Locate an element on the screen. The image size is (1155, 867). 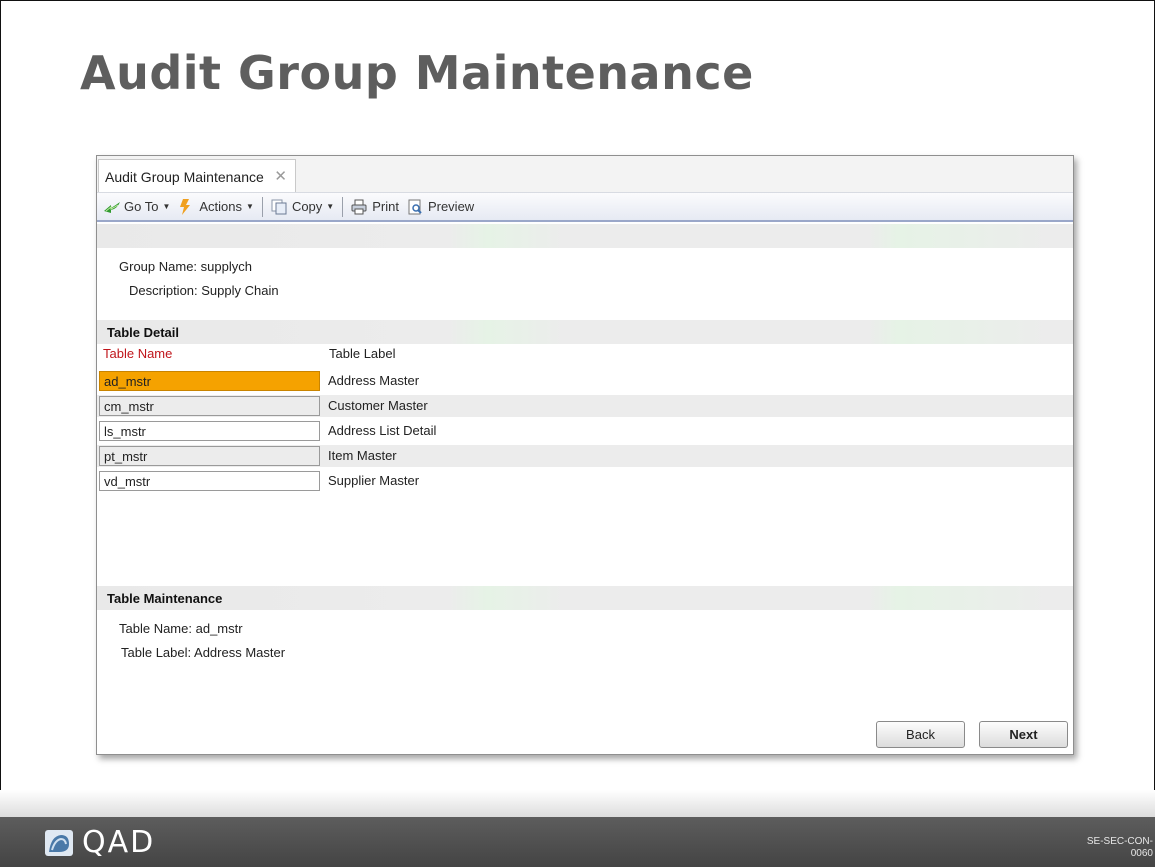
toolbar: Go To ▼ Actions ▼ Copy ▼ Print Preview is located at coordinates (585, 207).